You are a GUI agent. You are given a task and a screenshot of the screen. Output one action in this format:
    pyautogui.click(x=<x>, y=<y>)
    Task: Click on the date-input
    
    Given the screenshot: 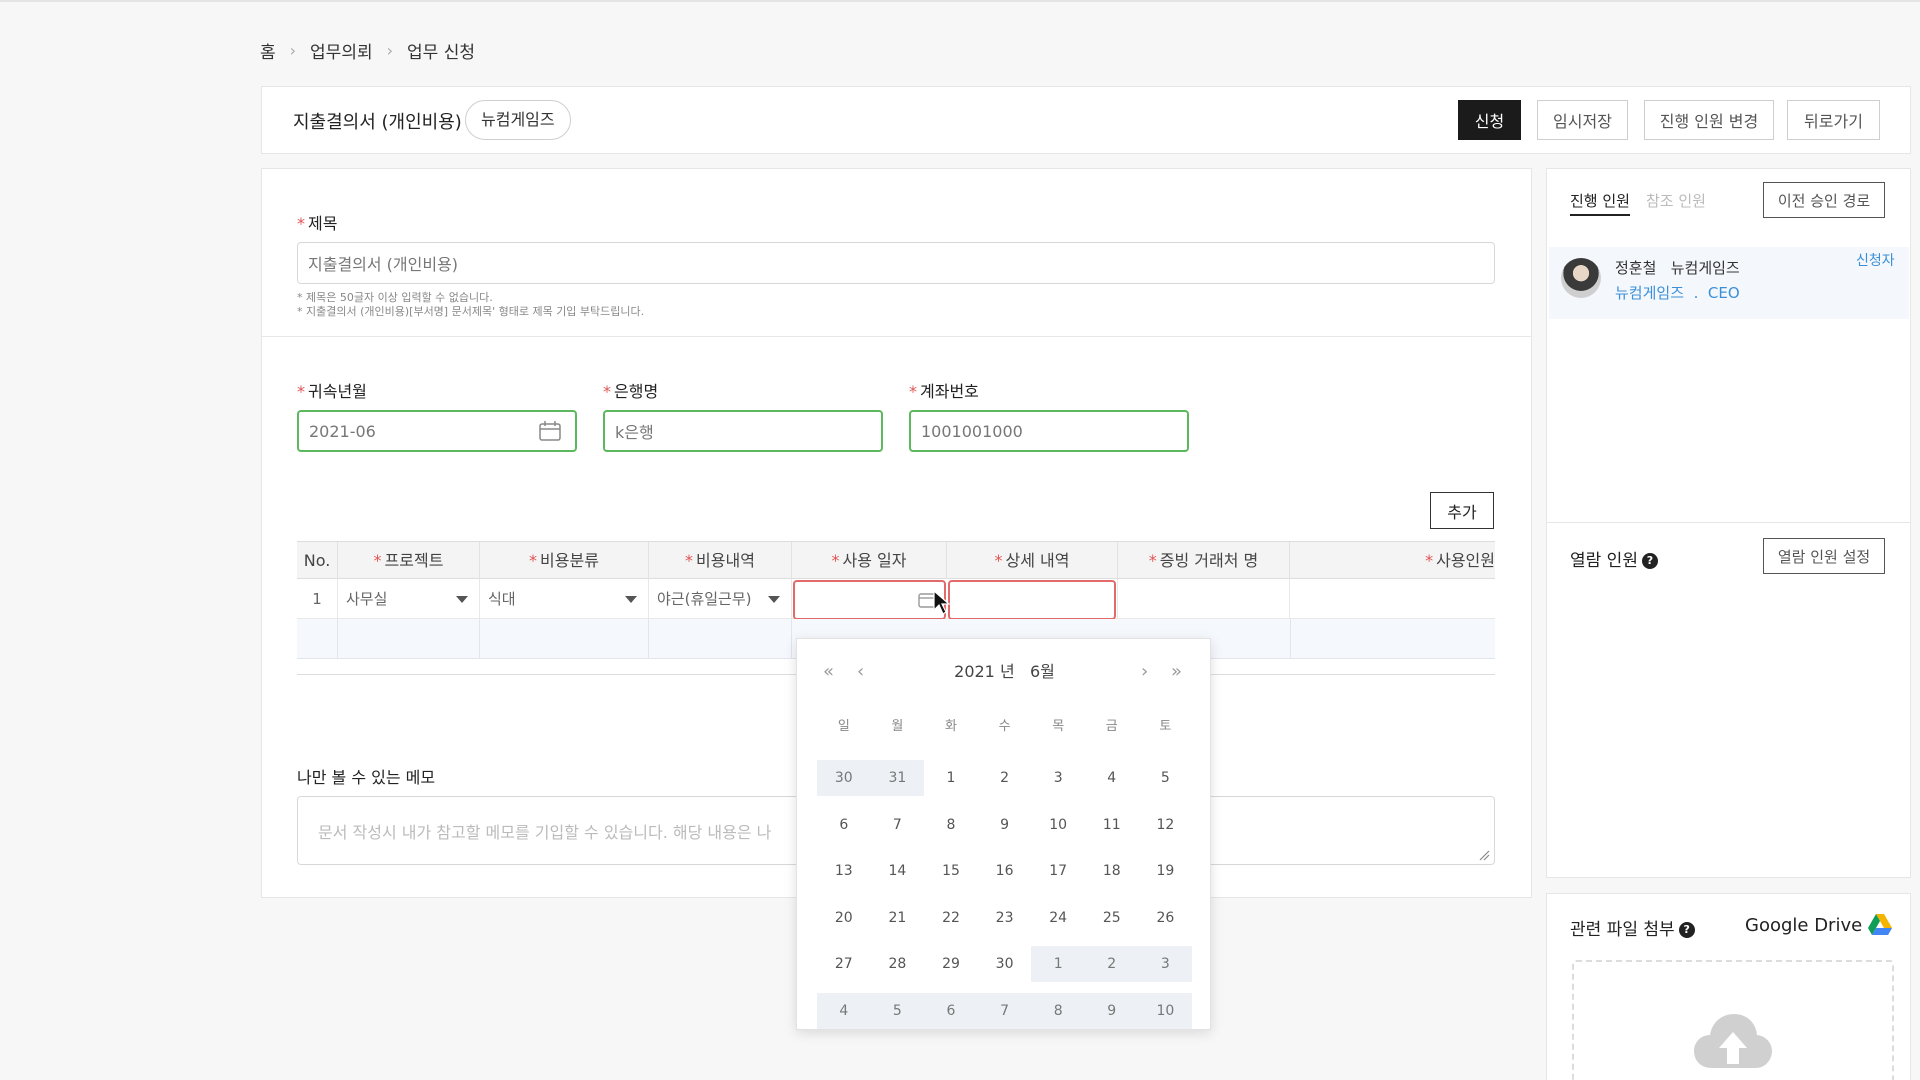 What is the action you would take?
    pyautogui.click(x=869, y=600)
    